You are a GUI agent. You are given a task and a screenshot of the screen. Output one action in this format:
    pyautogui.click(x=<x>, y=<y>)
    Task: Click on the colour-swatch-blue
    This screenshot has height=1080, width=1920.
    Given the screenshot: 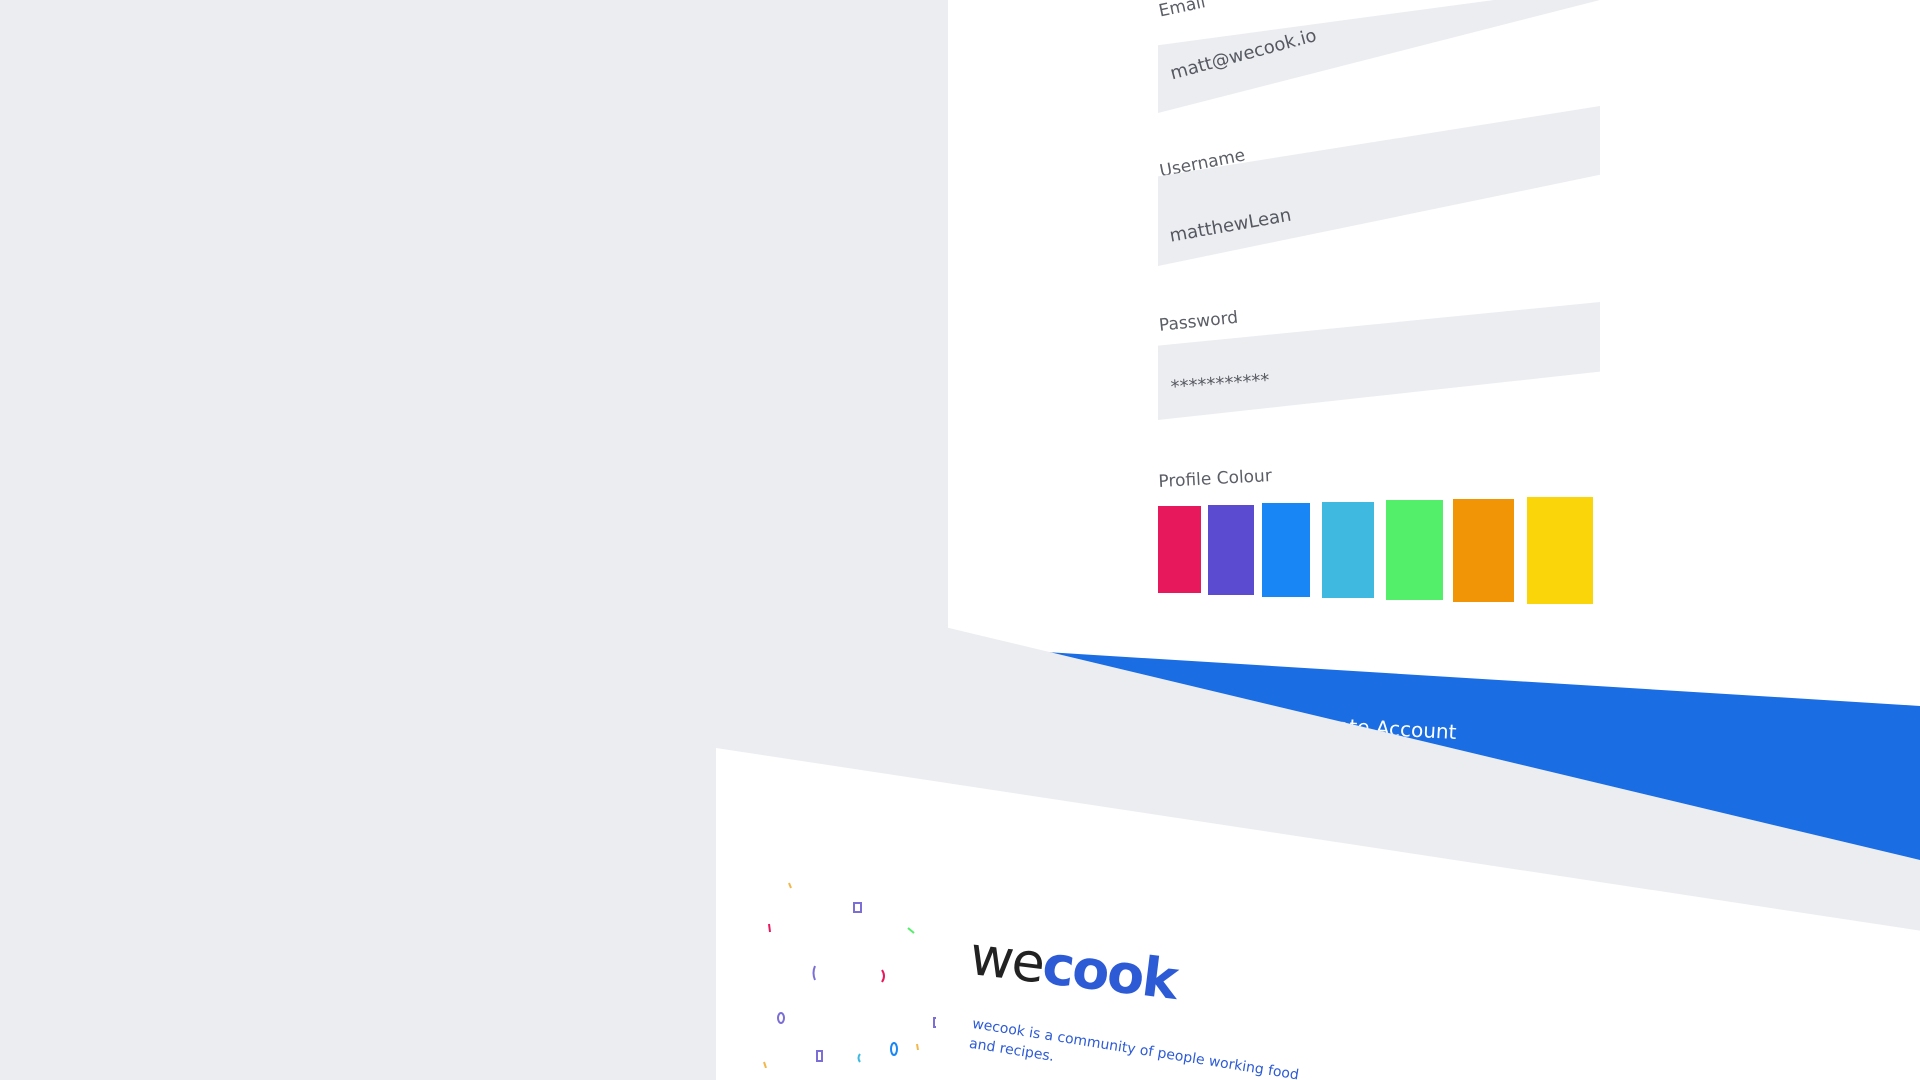 What is the action you would take?
    pyautogui.click(x=1286, y=550)
    